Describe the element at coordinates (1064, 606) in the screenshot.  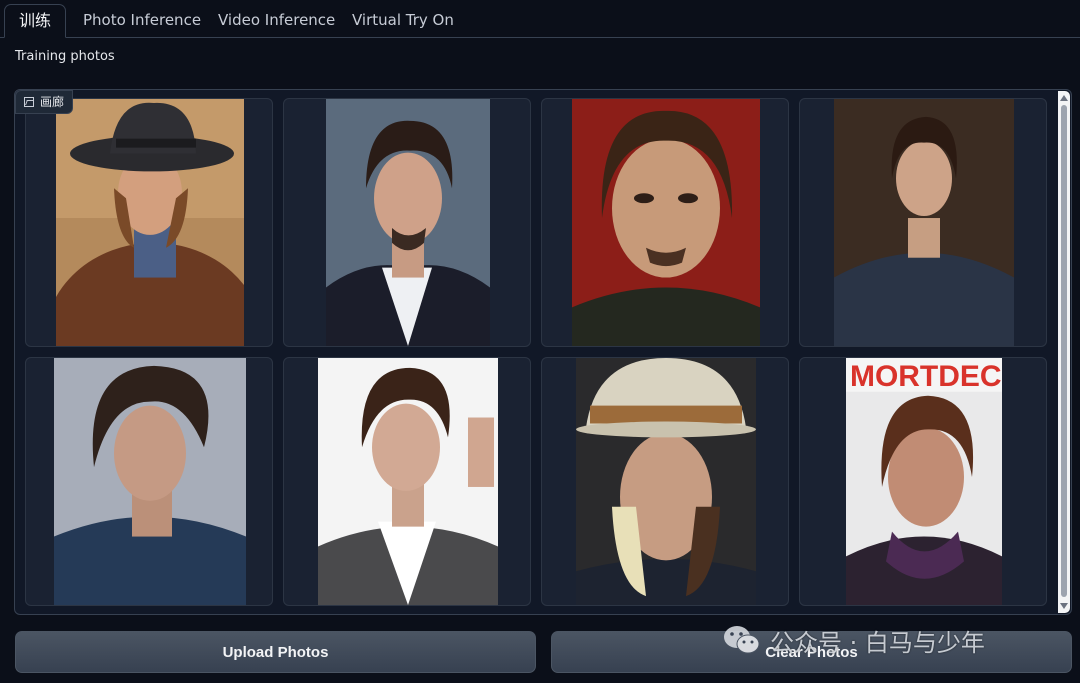
I see `scroll-down-icon` at that location.